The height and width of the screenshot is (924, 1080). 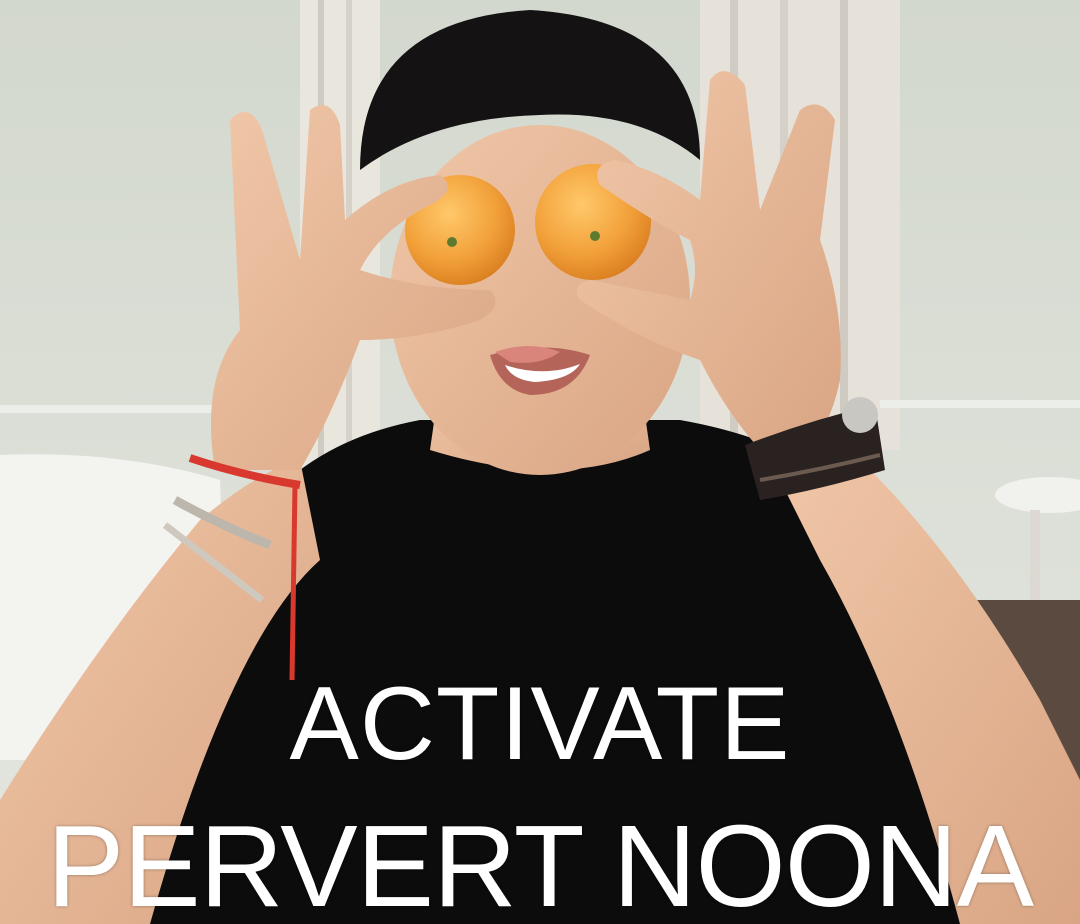 What do you see at coordinates (540, 862) in the screenshot?
I see `caption-bottom-line: PERVERT NOONA` at bounding box center [540, 862].